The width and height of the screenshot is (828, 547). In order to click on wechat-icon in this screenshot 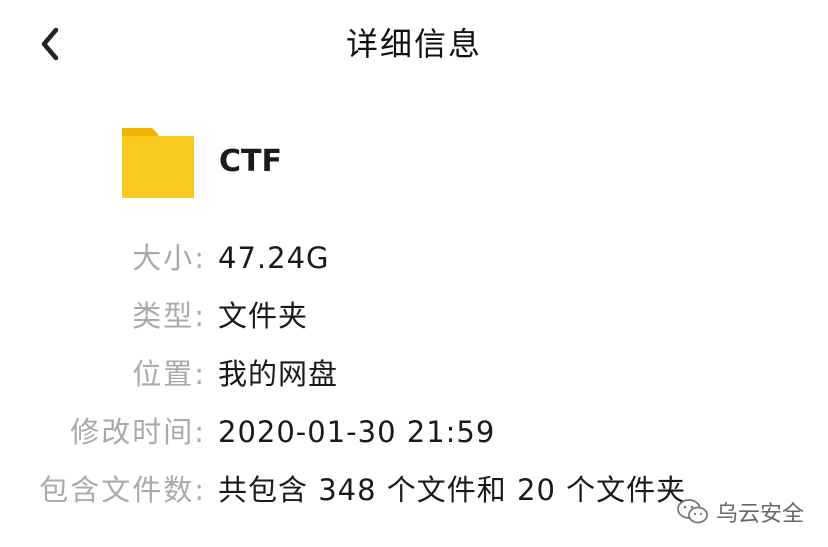, I will do `click(692, 511)`.